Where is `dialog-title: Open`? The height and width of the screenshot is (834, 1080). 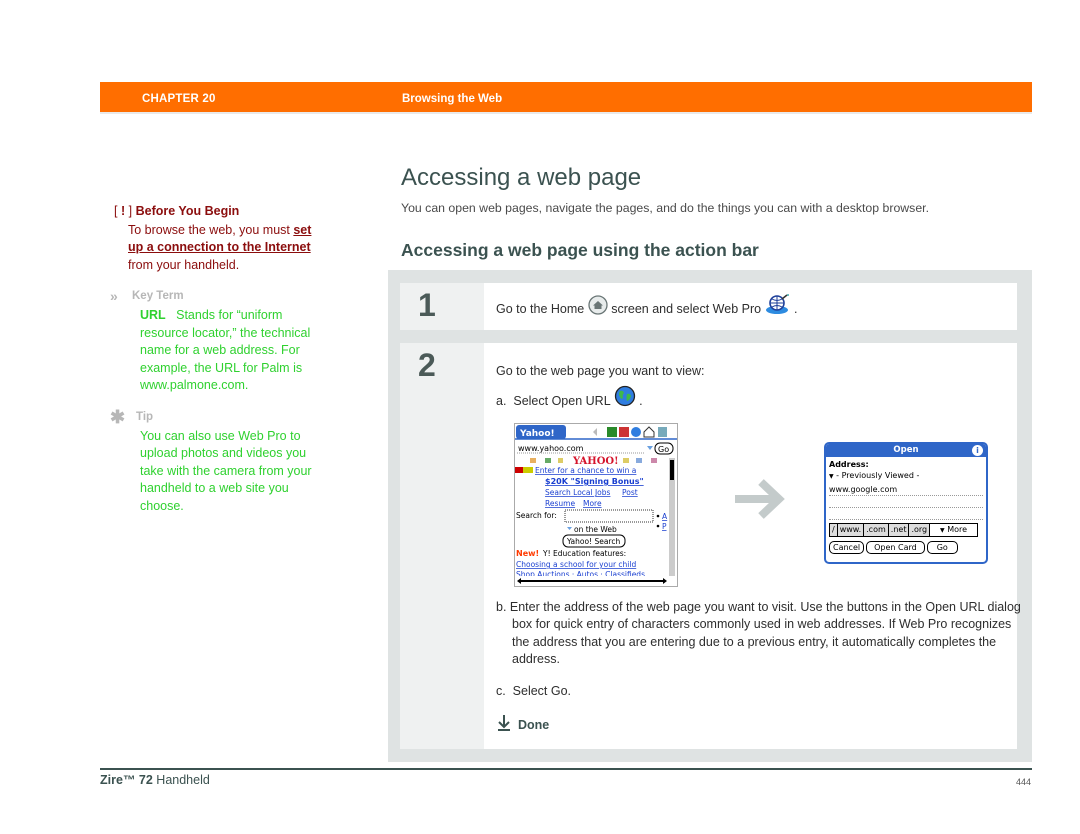 dialog-title: Open is located at coordinates (906, 450).